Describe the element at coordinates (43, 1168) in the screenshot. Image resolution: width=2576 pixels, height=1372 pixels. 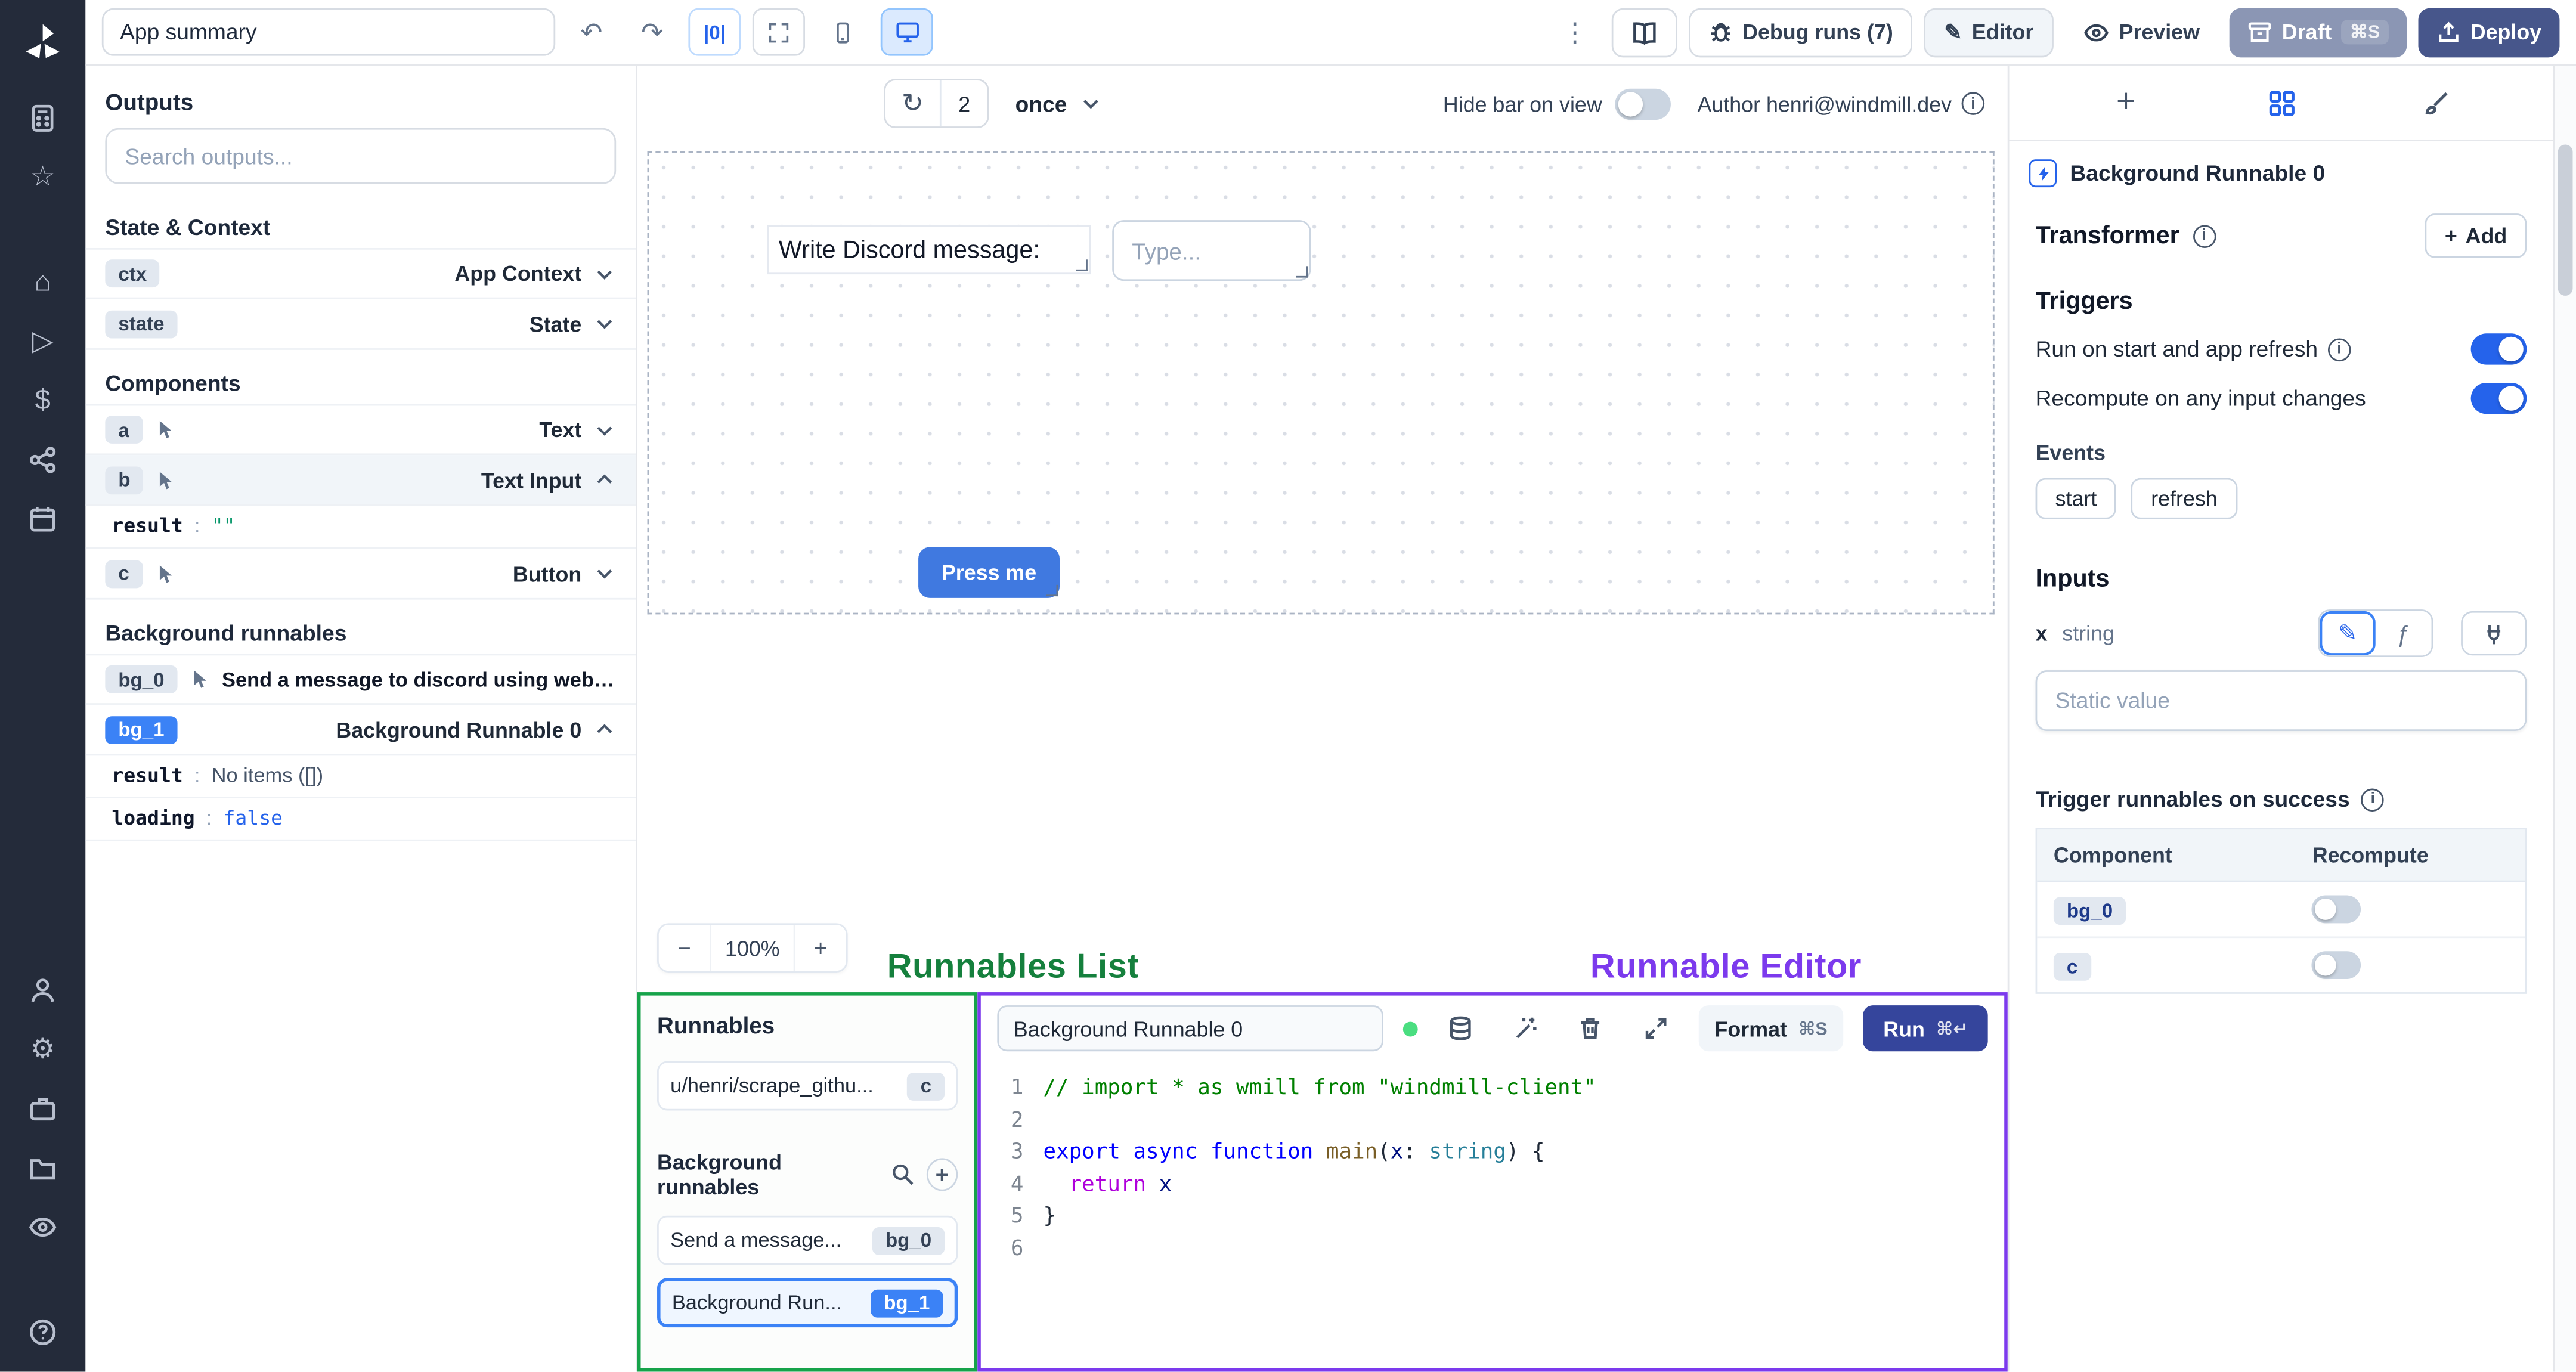
I see `folders-icon` at that location.